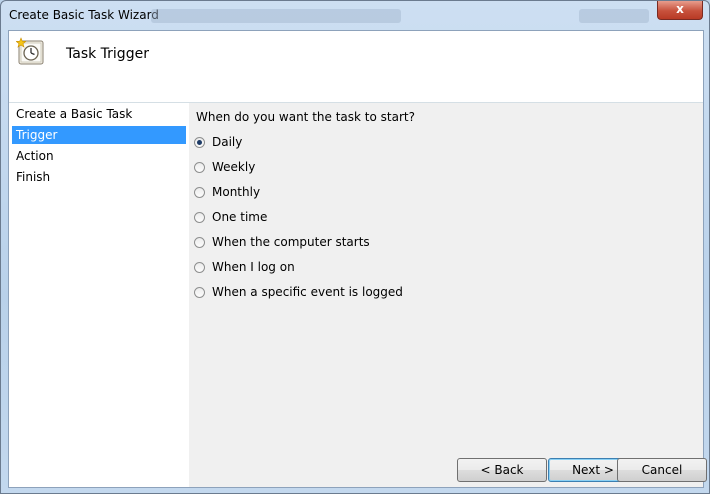  What do you see at coordinates (291, 242) in the screenshot?
I see `option-label: When the computer starts` at bounding box center [291, 242].